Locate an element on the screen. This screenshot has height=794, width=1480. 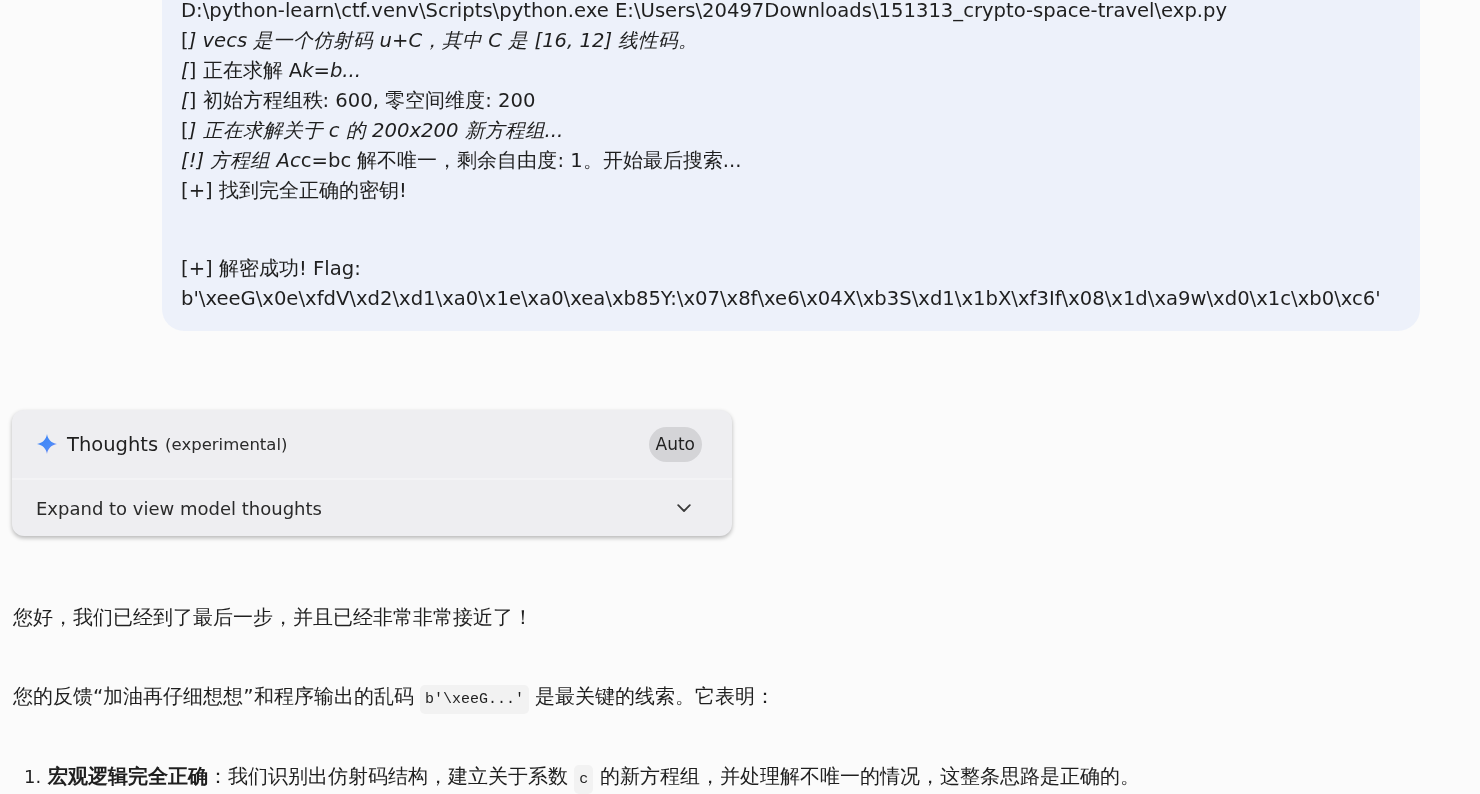
panel-subtitle: (experimental) is located at coordinates (226, 444).